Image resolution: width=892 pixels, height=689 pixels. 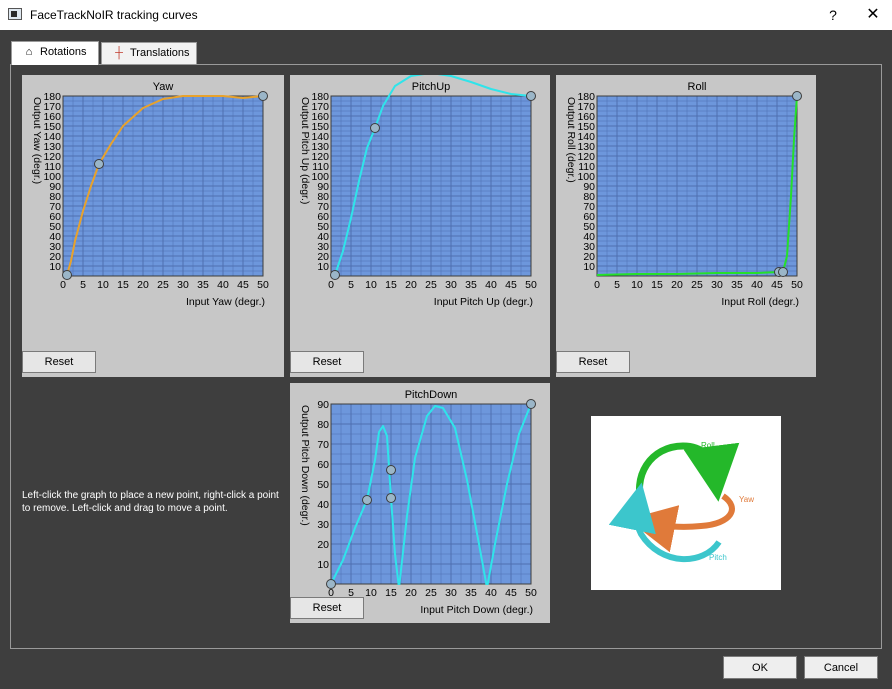 What do you see at coordinates (163, 87) in the screenshot?
I see `yaw-chart-title: Yaw` at bounding box center [163, 87].